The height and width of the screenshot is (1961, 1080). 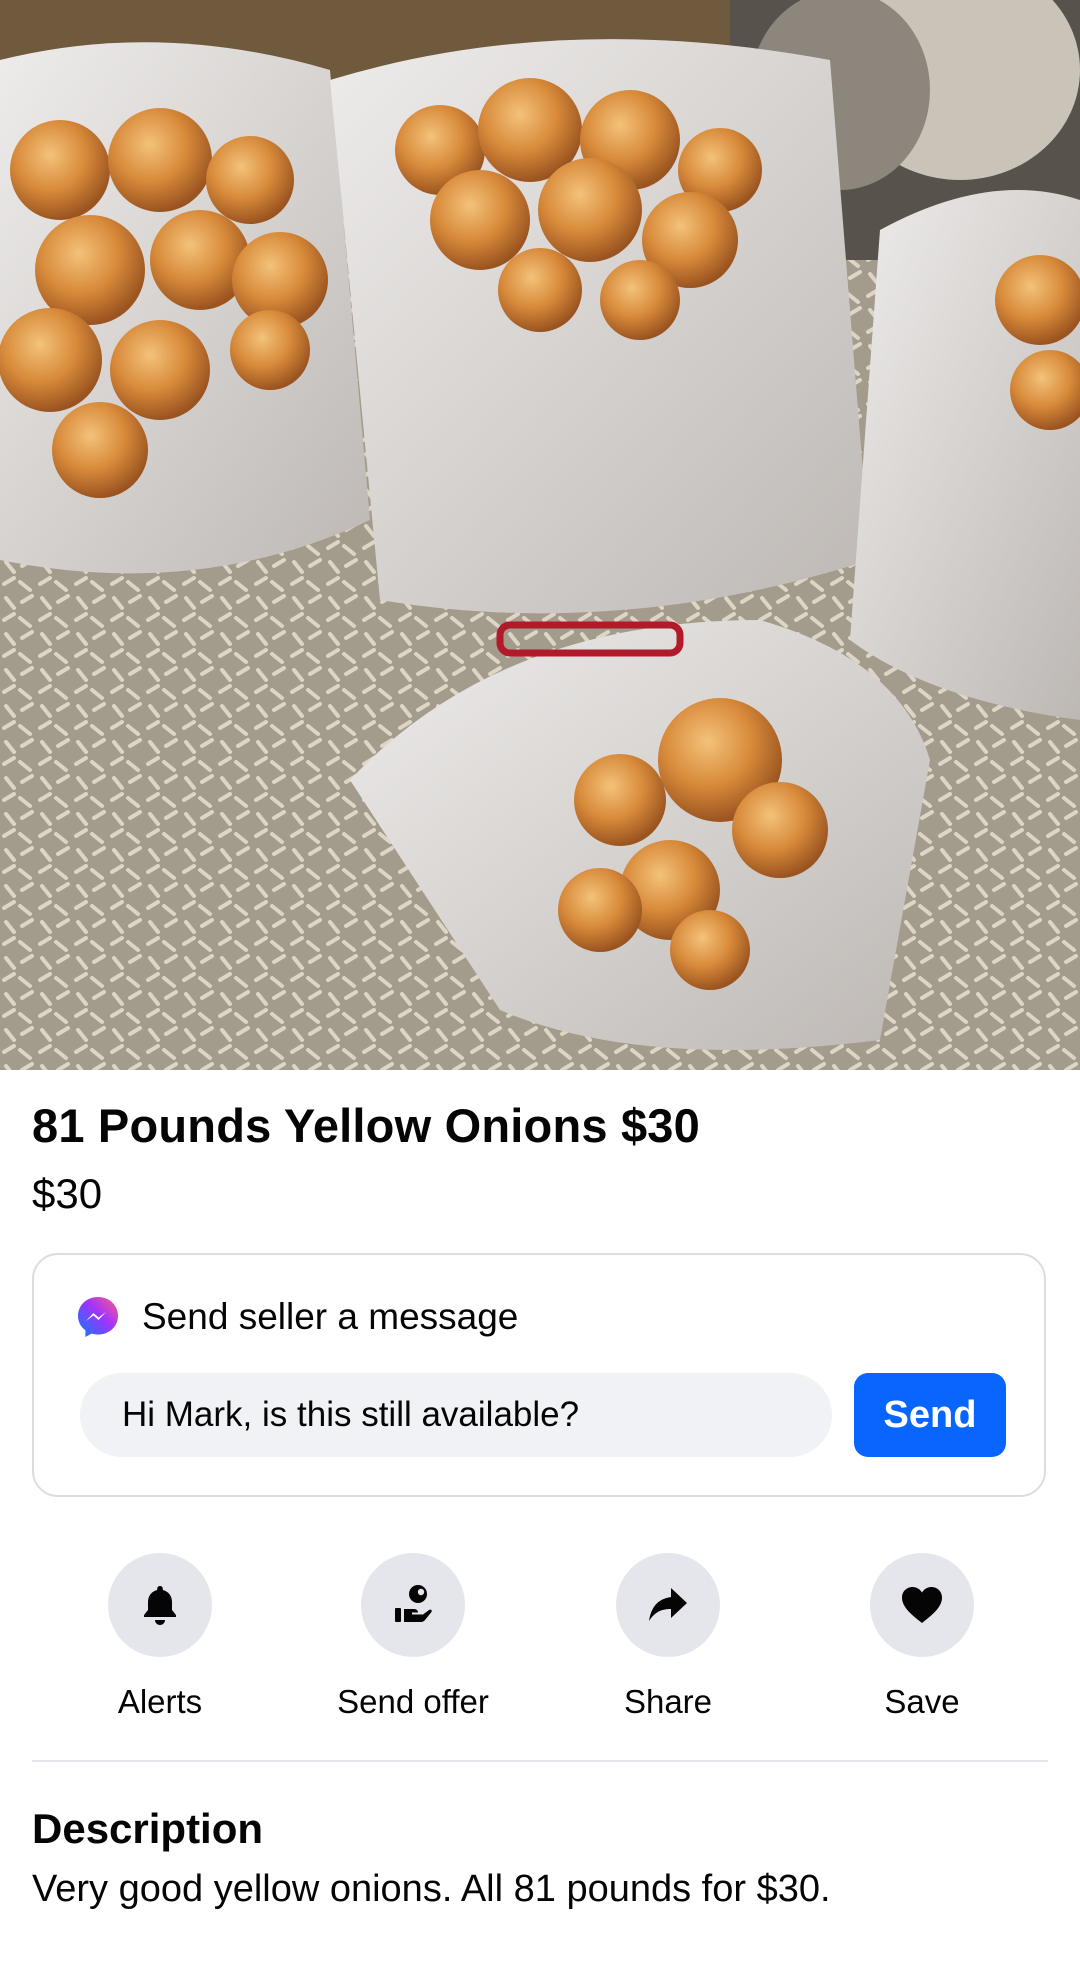 I want to click on share-circle, so click(x=668, y=1605).